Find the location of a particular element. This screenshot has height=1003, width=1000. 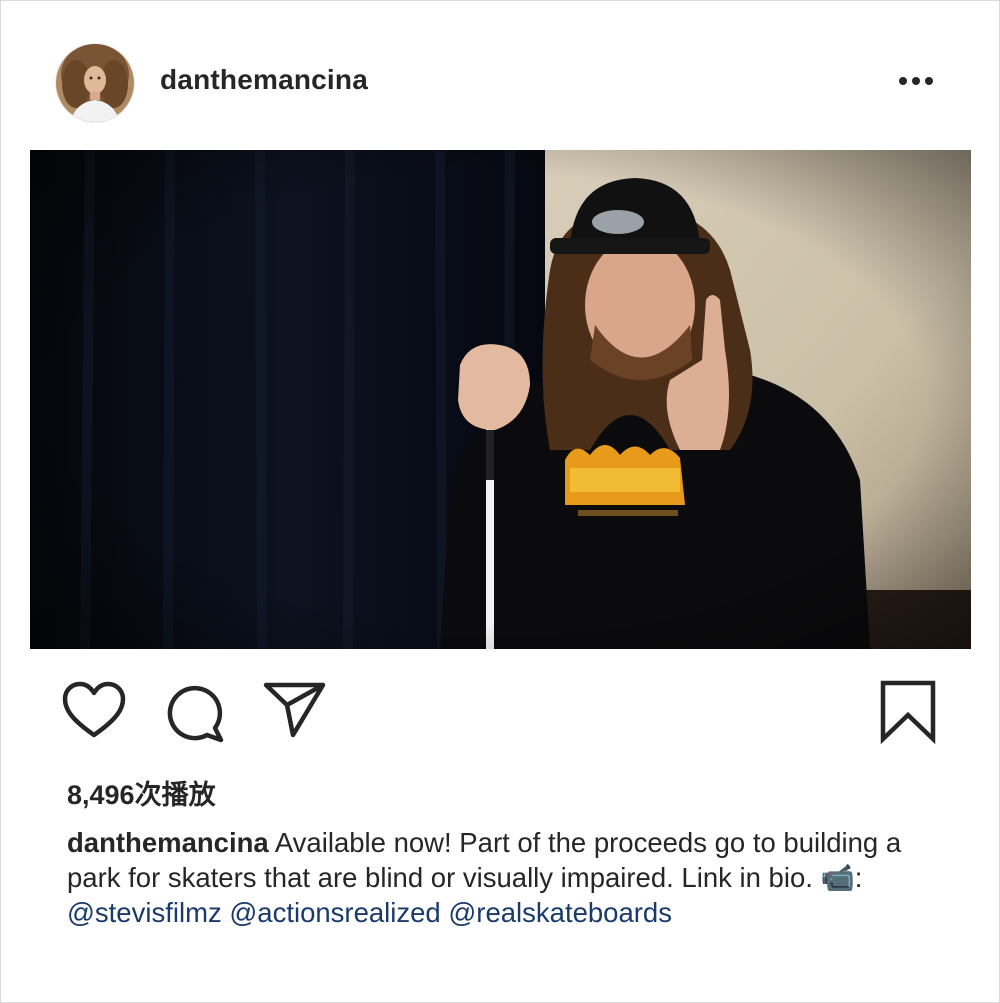

more-horizontal-icon is located at coordinates (916, 81).